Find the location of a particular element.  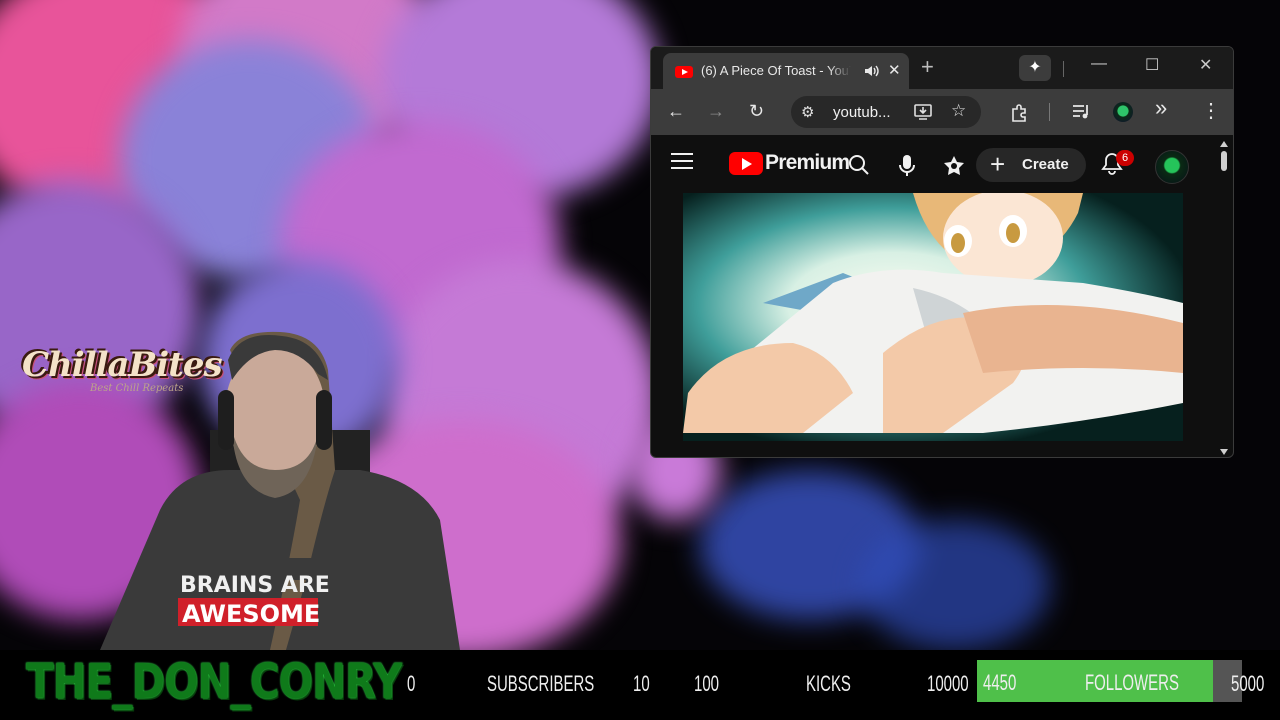

close-window-button: ✕ is located at coordinates (1205, 65).